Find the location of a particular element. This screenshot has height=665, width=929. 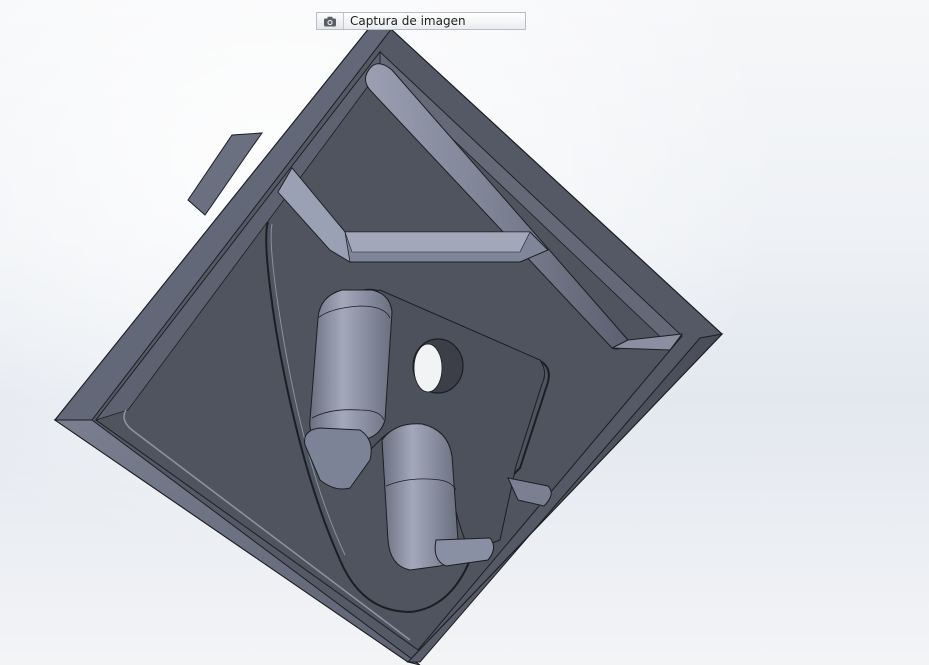

capture-label: Captura de imagen is located at coordinates (405, 21).